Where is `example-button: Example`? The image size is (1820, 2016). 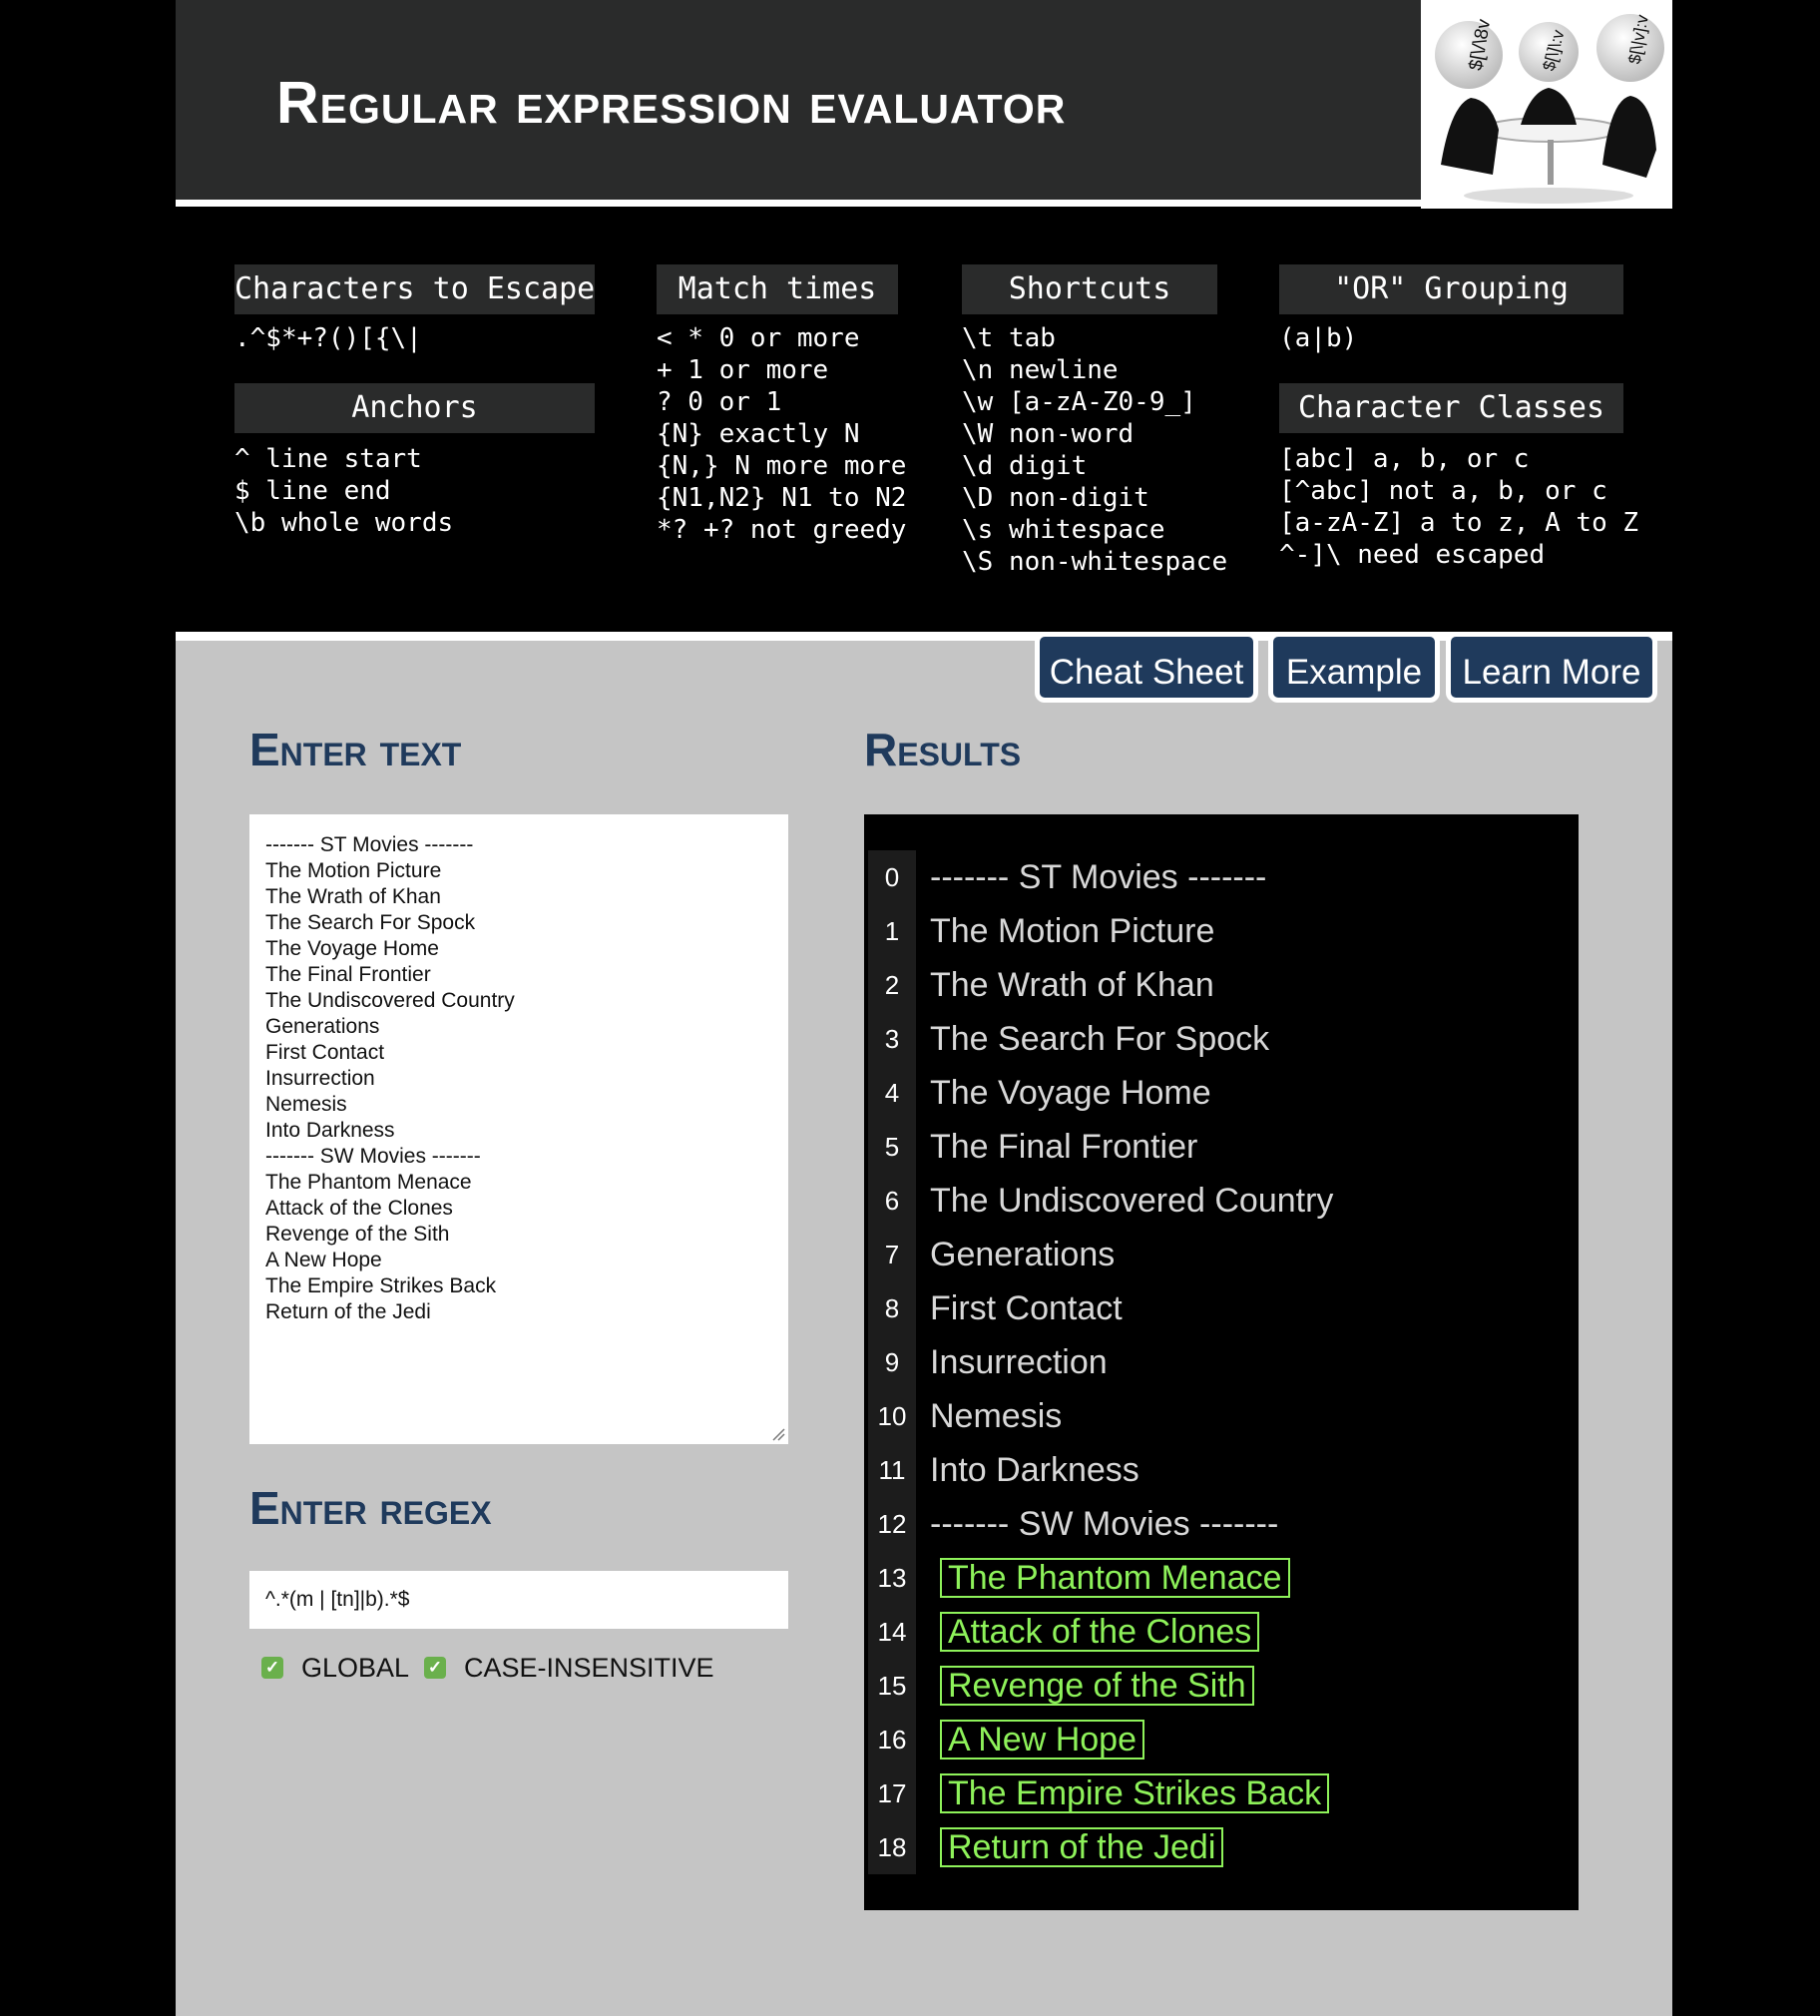 example-button: Example is located at coordinates (1354, 667).